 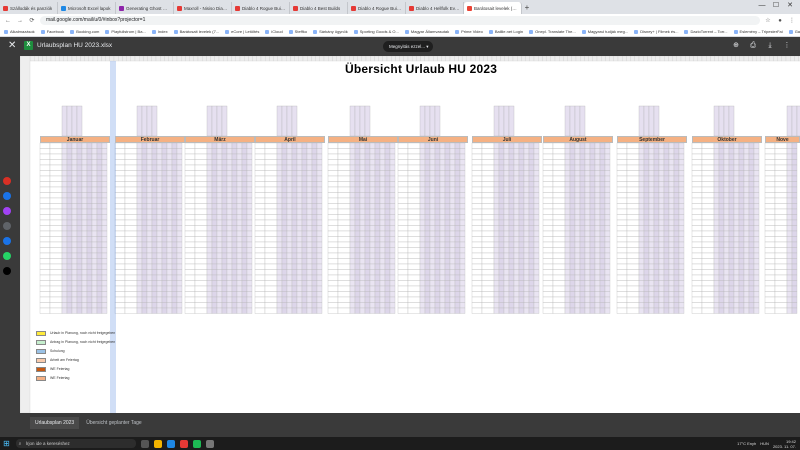 I want to click on add-to-drive-icon: ⊕, so click(x=736, y=46).